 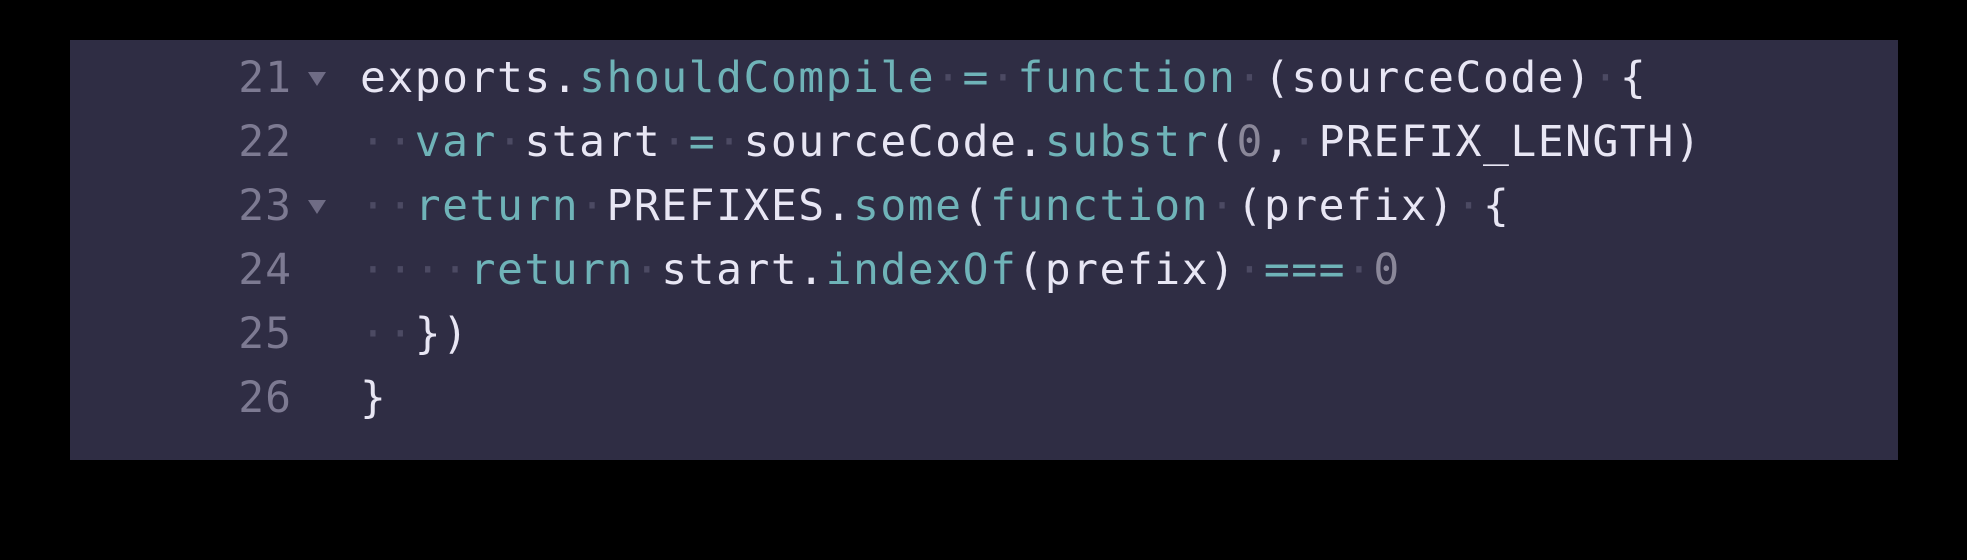 What do you see at coordinates (265, 206) in the screenshot?
I see `line-number: 23` at bounding box center [265, 206].